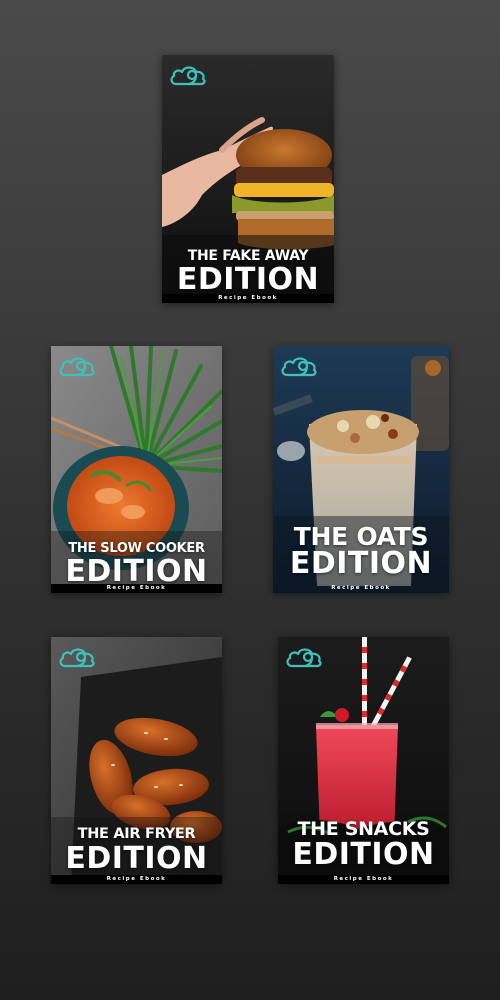 The image size is (500, 1000). I want to click on ebook-title: THE SLOW COOKER EDITION, so click(136, 564).